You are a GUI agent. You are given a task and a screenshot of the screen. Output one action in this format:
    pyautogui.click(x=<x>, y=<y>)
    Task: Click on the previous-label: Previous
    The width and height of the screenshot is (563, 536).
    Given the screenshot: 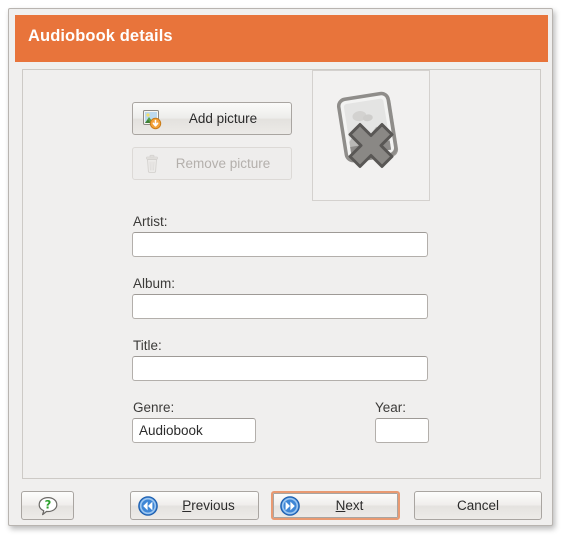 What is the action you would take?
    pyautogui.click(x=208, y=505)
    